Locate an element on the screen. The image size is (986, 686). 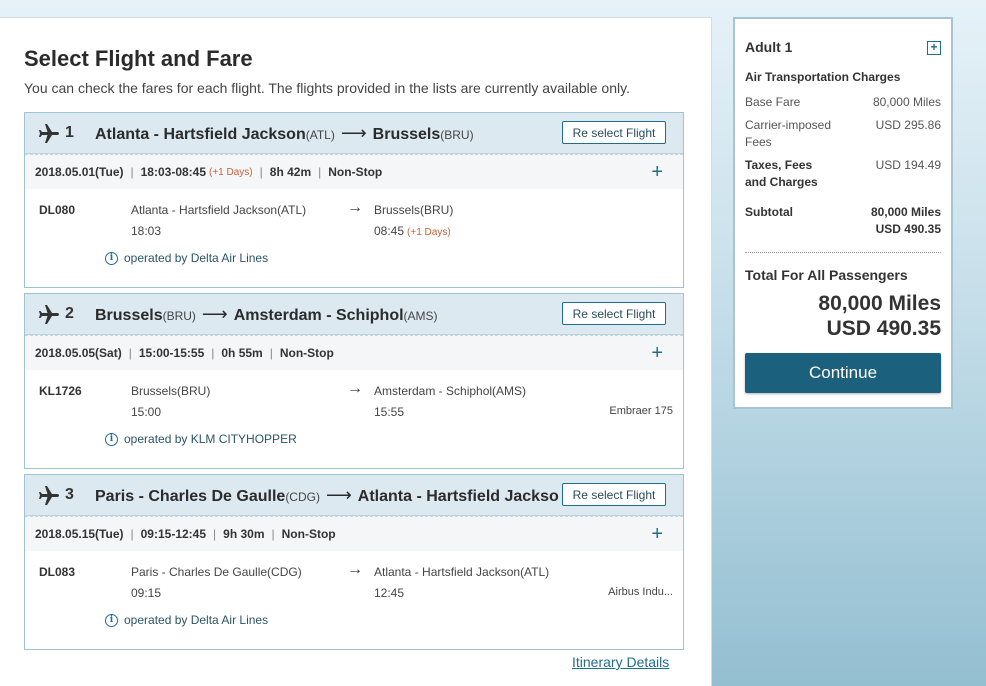
origin-city: Paris - Charles De Gaulle is located at coordinates (190, 496).